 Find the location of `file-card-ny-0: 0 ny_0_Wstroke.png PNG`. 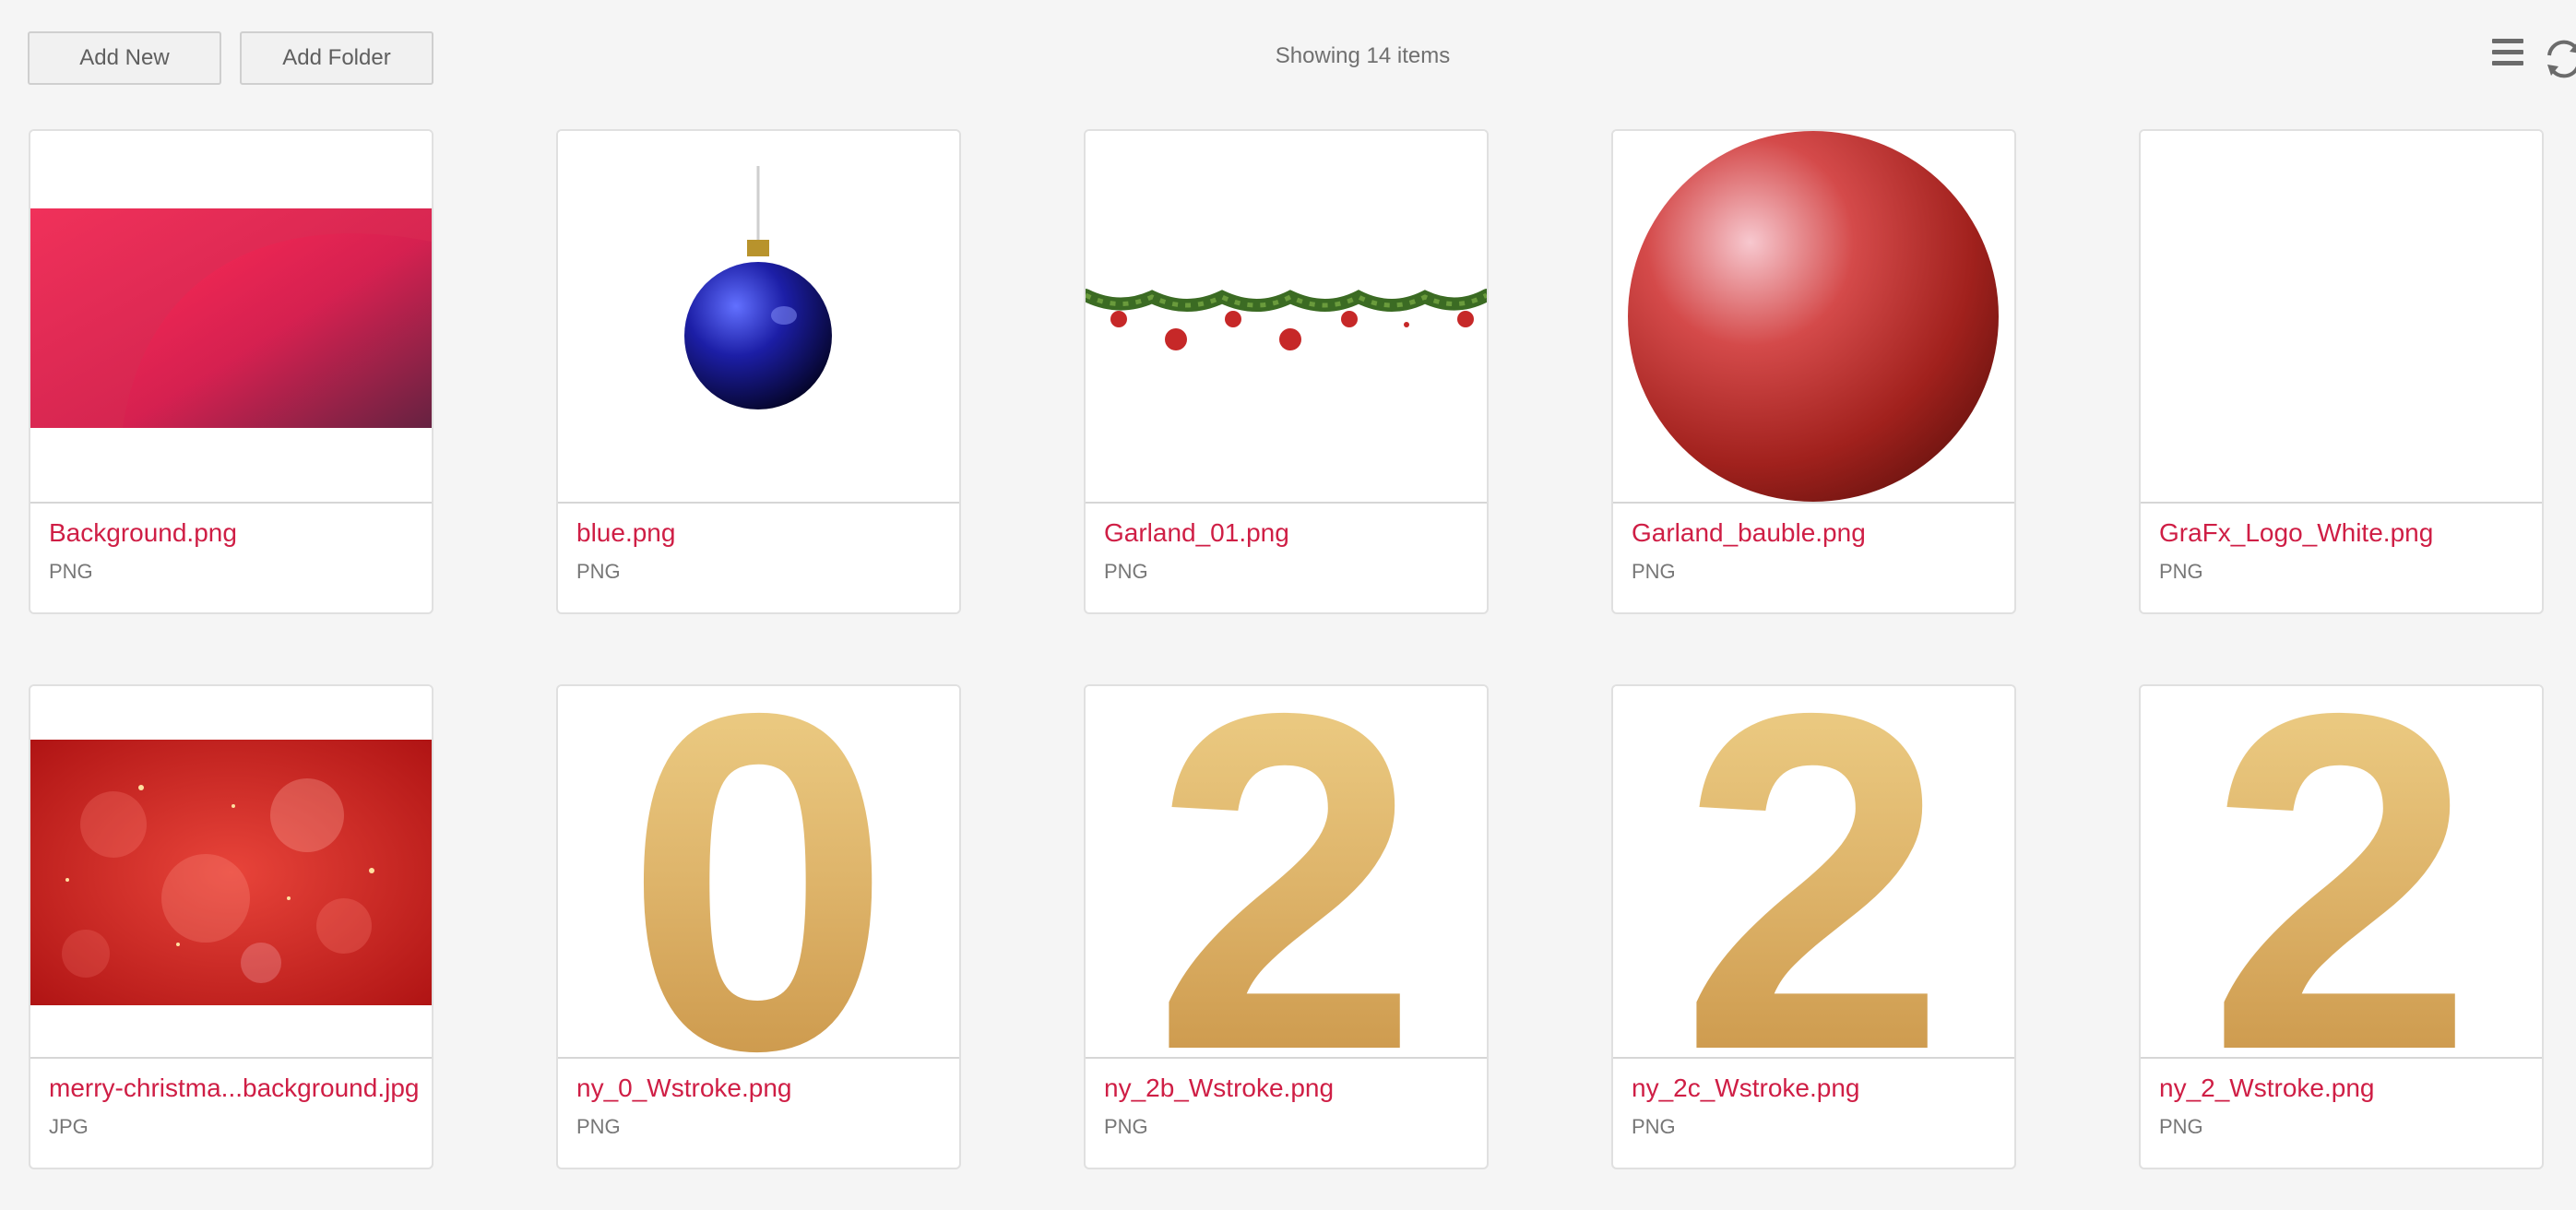

file-card-ny-0: 0 ny_0_Wstroke.png PNG is located at coordinates (759, 926).